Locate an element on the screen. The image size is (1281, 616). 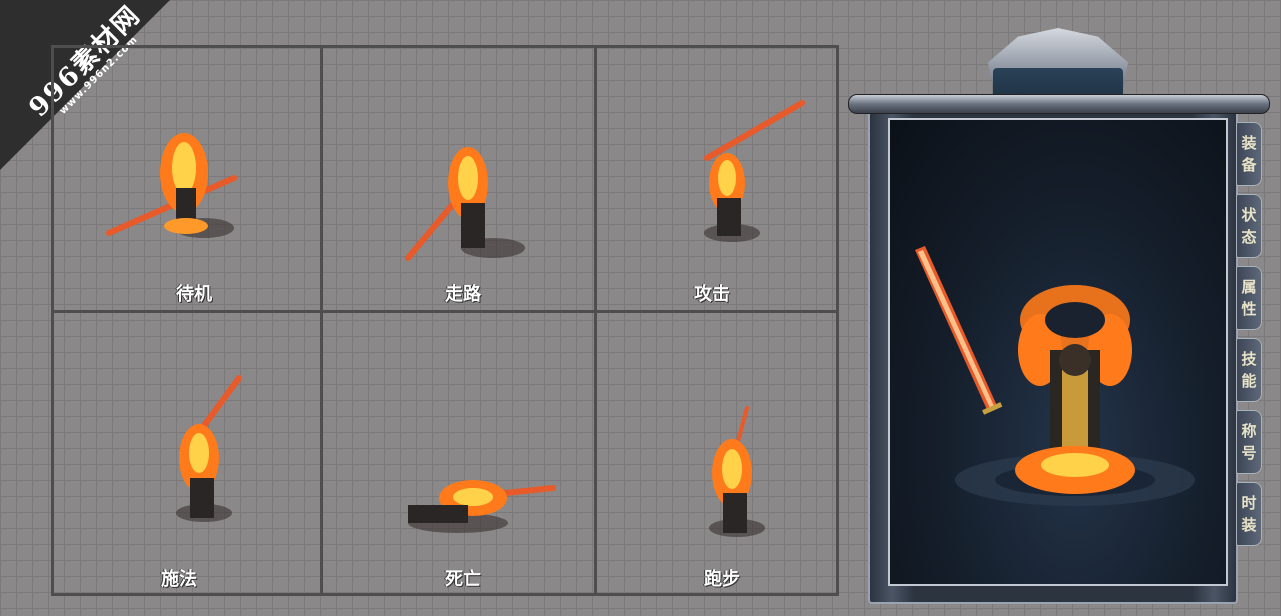
cast-sprite is located at coordinates (209, 448).